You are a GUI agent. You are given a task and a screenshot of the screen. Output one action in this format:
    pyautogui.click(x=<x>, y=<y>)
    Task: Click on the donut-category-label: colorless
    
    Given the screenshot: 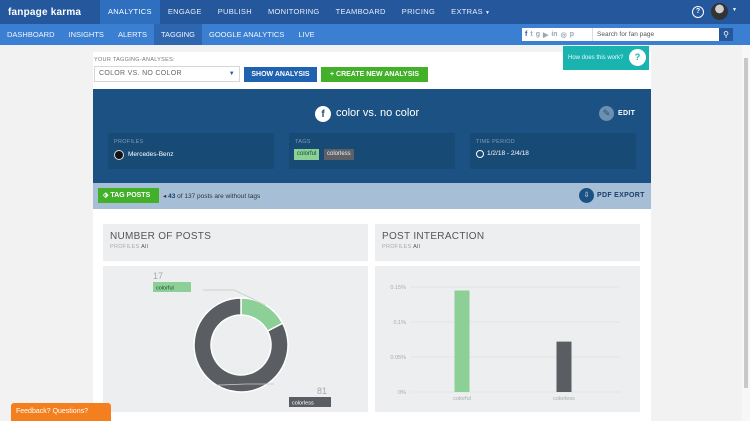 What is the action you would take?
    pyautogui.click(x=303, y=404)
    